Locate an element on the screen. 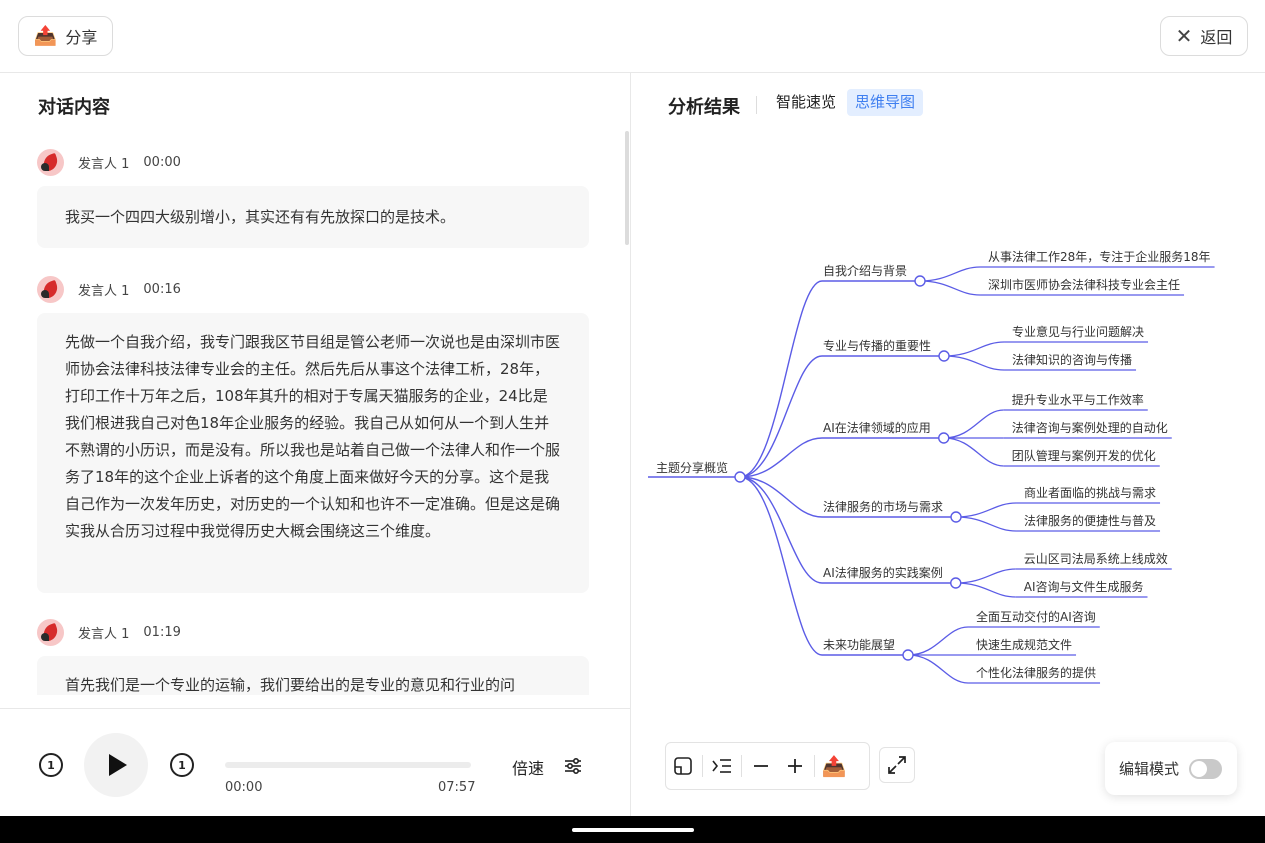 This screenshot has height=843, width=1265. mindmap-branch-label: 未来功能展望 is located at coordinates (859, 645).